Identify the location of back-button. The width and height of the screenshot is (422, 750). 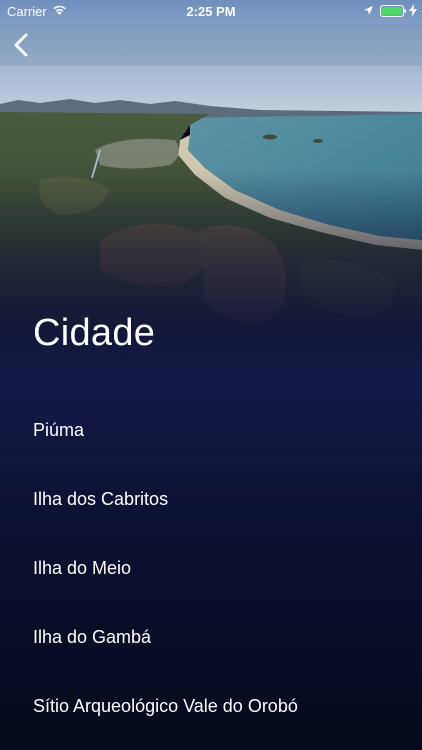
(22, 45).